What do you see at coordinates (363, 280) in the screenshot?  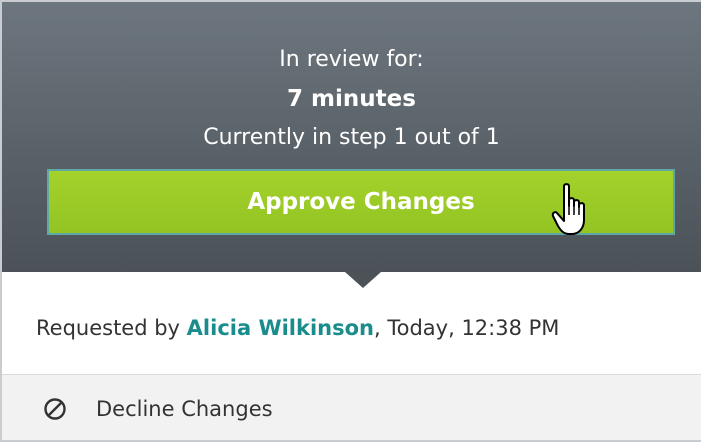 I see `panel-pointer-notch` at bounding box center [363, 280].